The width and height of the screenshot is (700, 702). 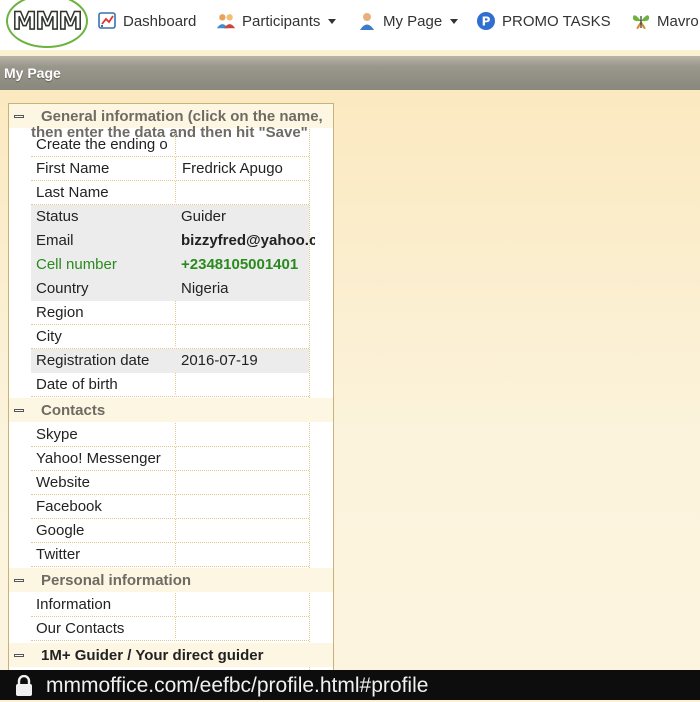 I want to click on page-title-bar: My Page, so click(x=350, y=73).